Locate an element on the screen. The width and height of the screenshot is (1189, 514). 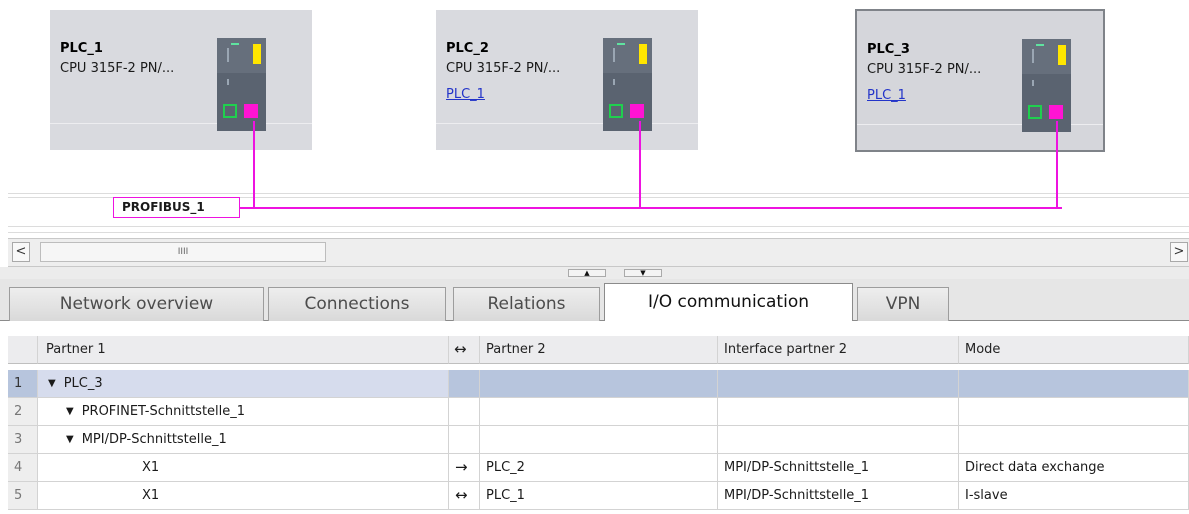
partner-2-cell: PLC_1 is located at coordinates (599, 496).